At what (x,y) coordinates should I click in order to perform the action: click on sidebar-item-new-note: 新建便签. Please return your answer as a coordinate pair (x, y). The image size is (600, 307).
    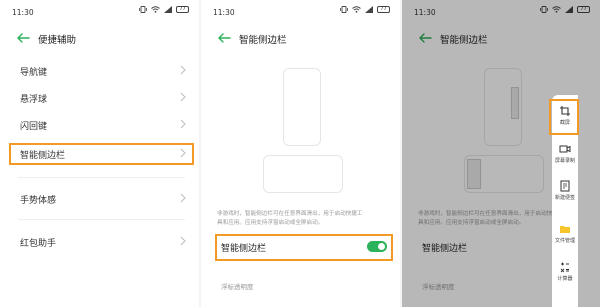
    Looking at the image, I should click on (565, 190).